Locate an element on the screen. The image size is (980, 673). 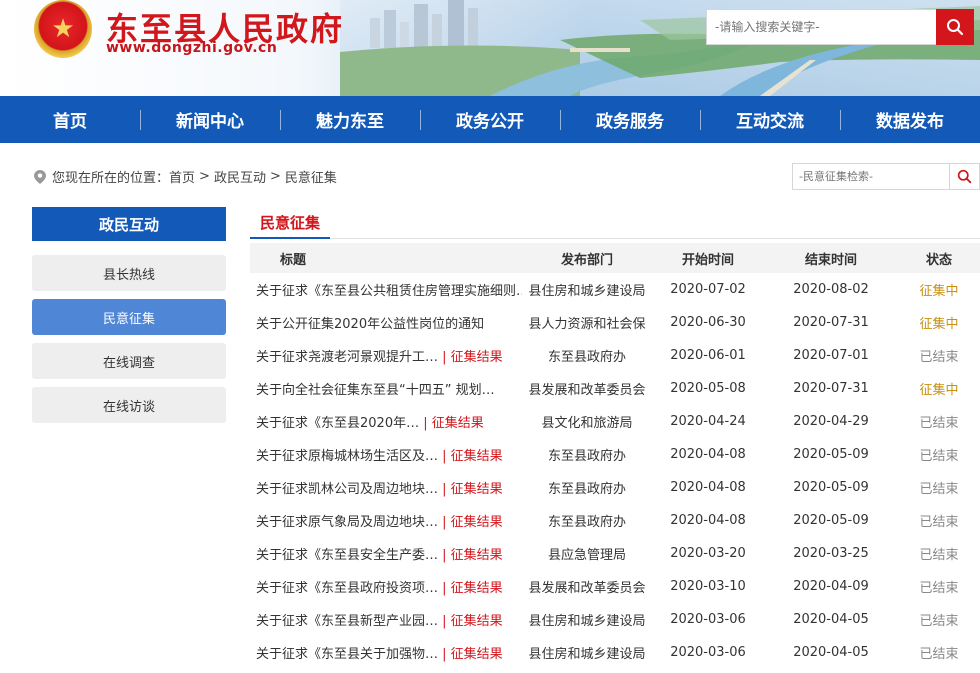
opinion-search-button is located at coordinates (964, 176).